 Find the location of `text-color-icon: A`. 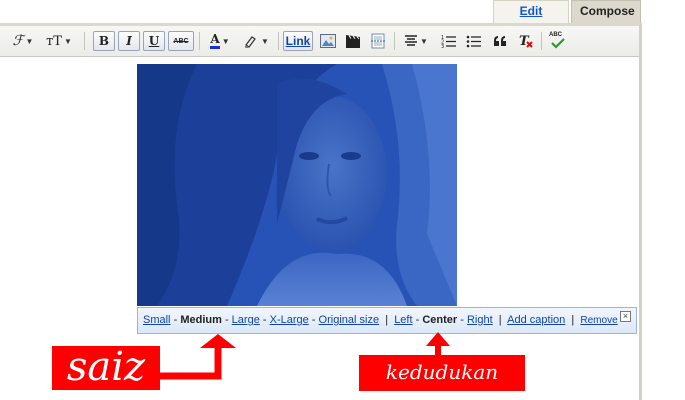

text-color-icon: A is located at coordinates (215, 41).